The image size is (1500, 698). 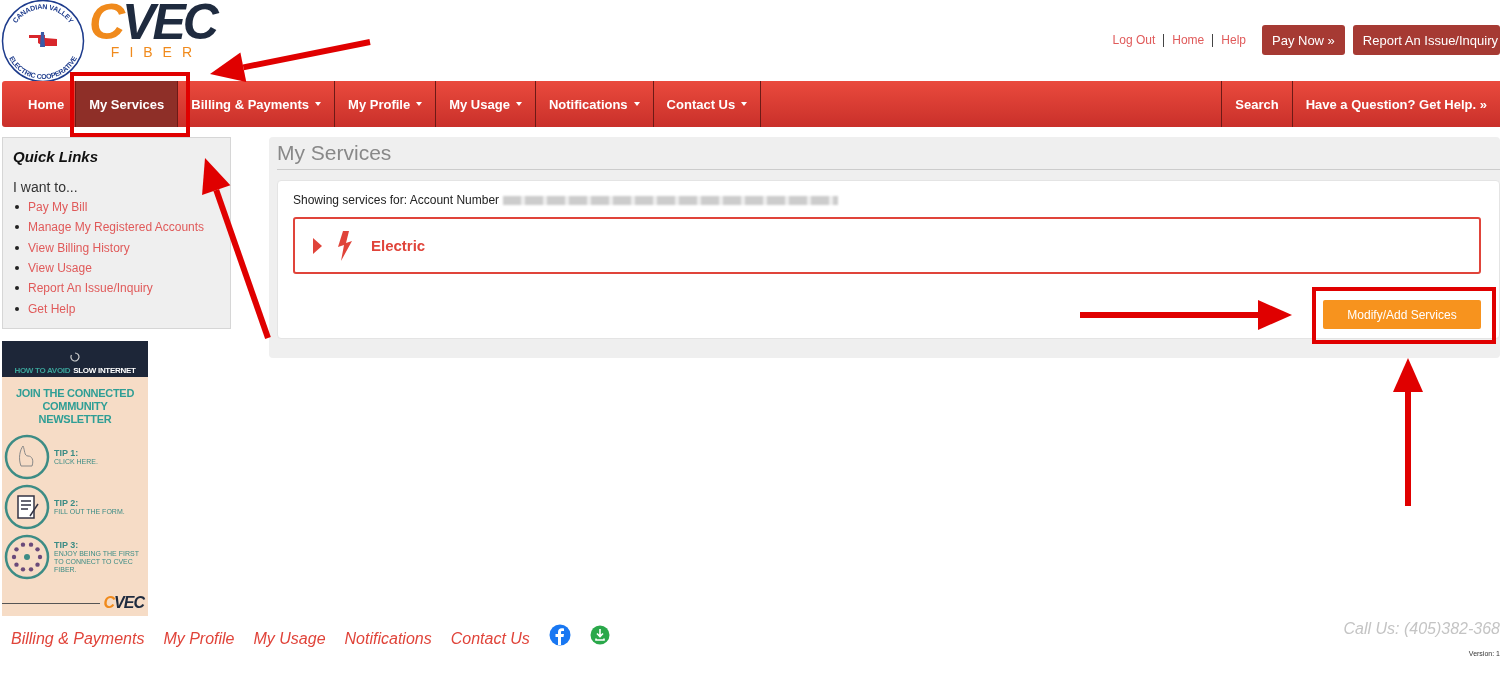 I want to click on panel-title: Quick Links, so click(x=56, y=156).